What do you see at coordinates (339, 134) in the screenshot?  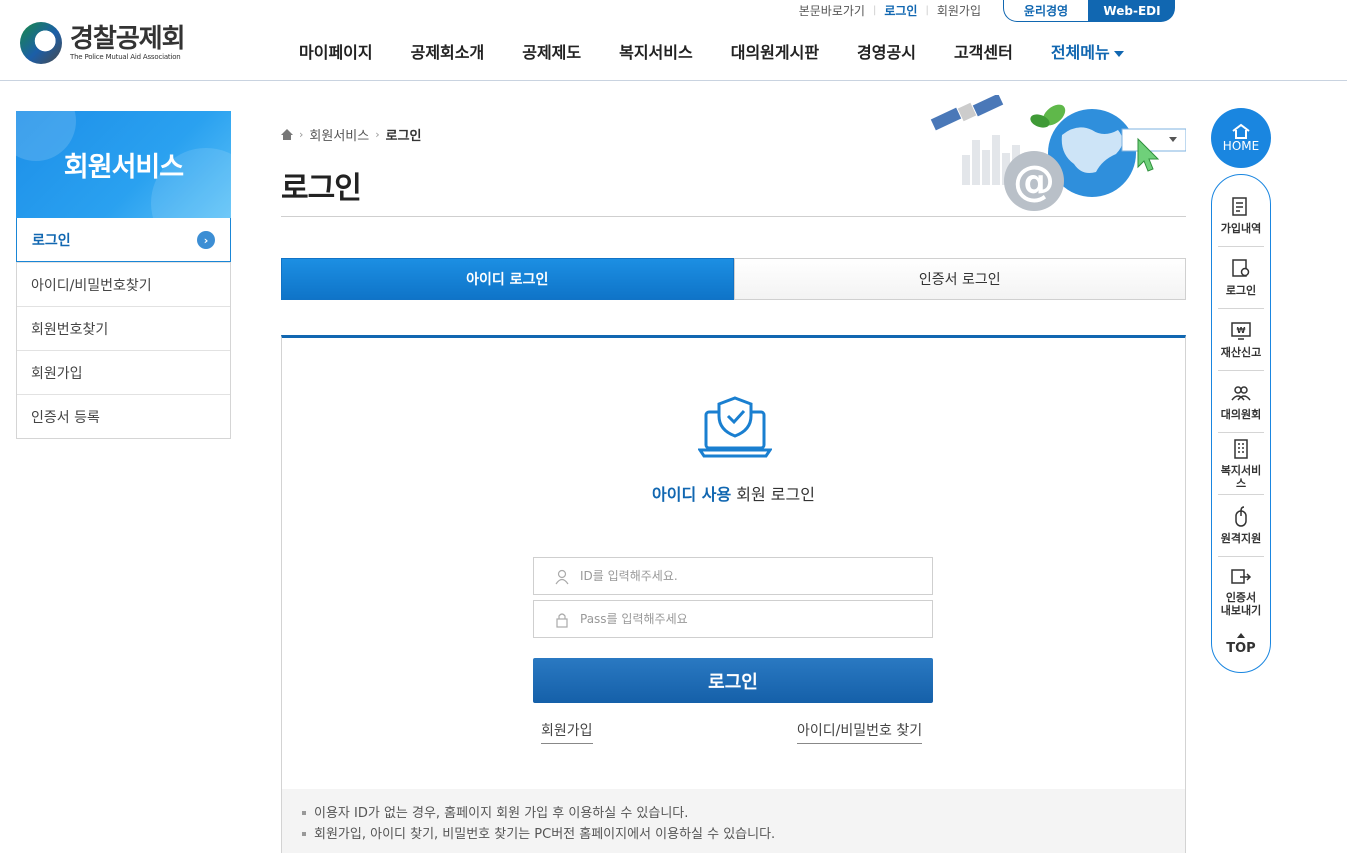 I see `breadcrumb-section: 회원서비스` at bounding box center [339, 134].